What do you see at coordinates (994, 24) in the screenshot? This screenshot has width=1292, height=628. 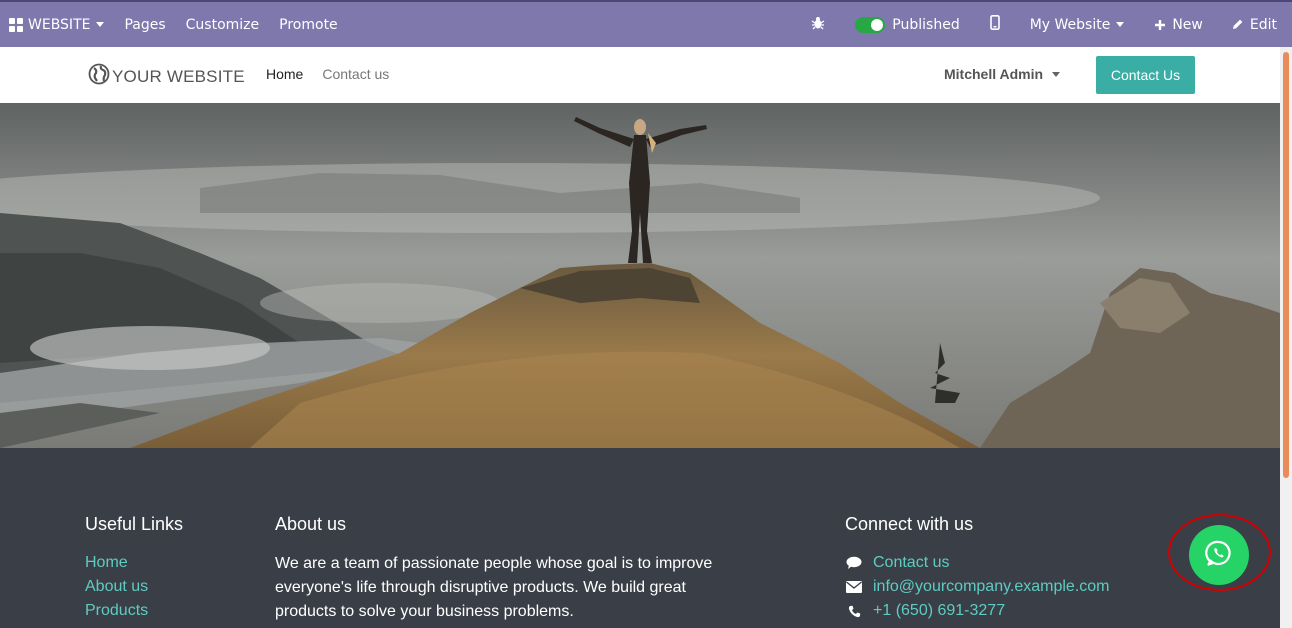 I see `mobile-icon` at bounding box center [994, 24].